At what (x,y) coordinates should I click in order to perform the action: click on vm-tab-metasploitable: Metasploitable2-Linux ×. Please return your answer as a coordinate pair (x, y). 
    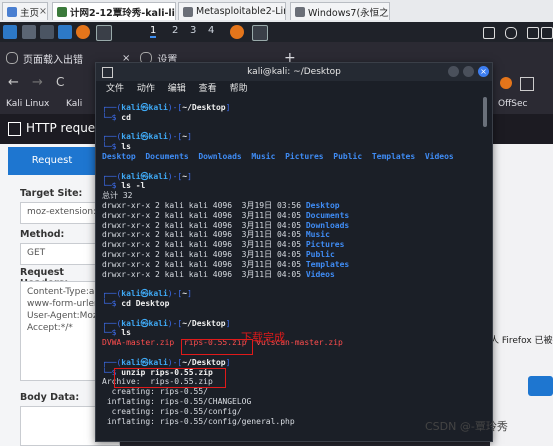
    Looking at the image, I should click on (232, 11).